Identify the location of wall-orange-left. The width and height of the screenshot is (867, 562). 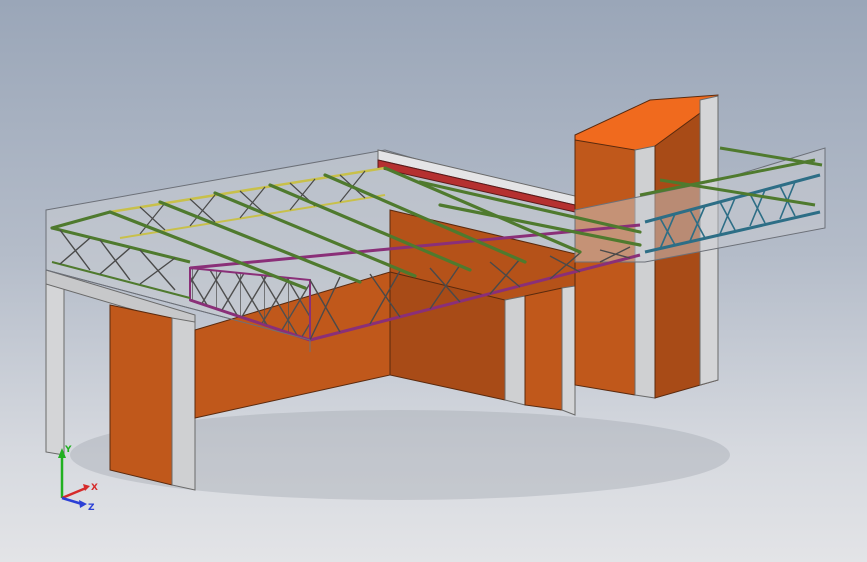
(141, 395).